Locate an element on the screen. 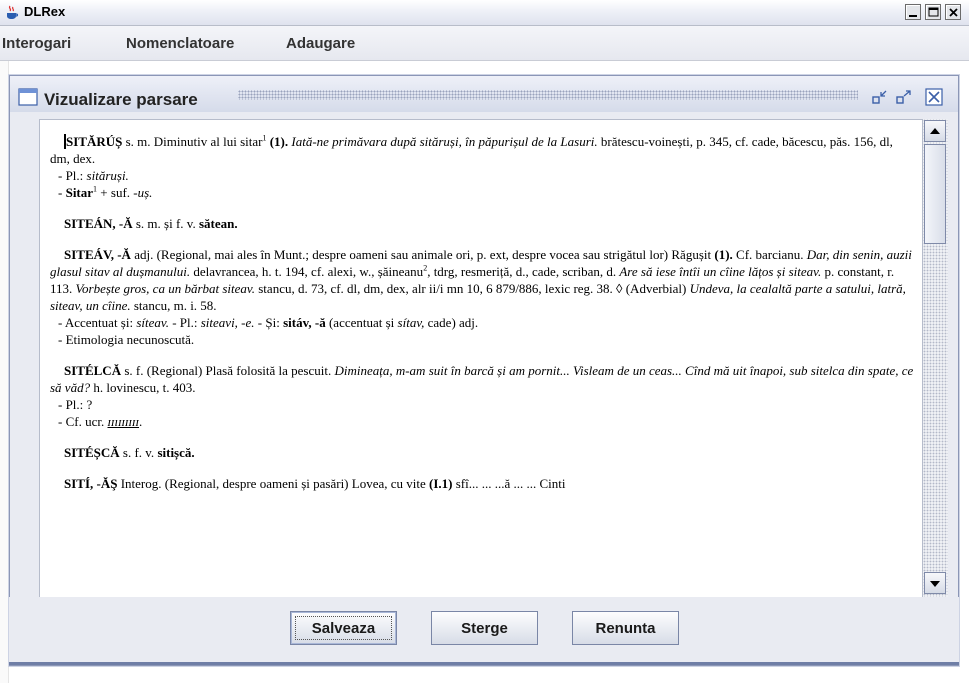 The image size is (969, 683). window-title-bar: DLRex is located at coordinates (484, 13).